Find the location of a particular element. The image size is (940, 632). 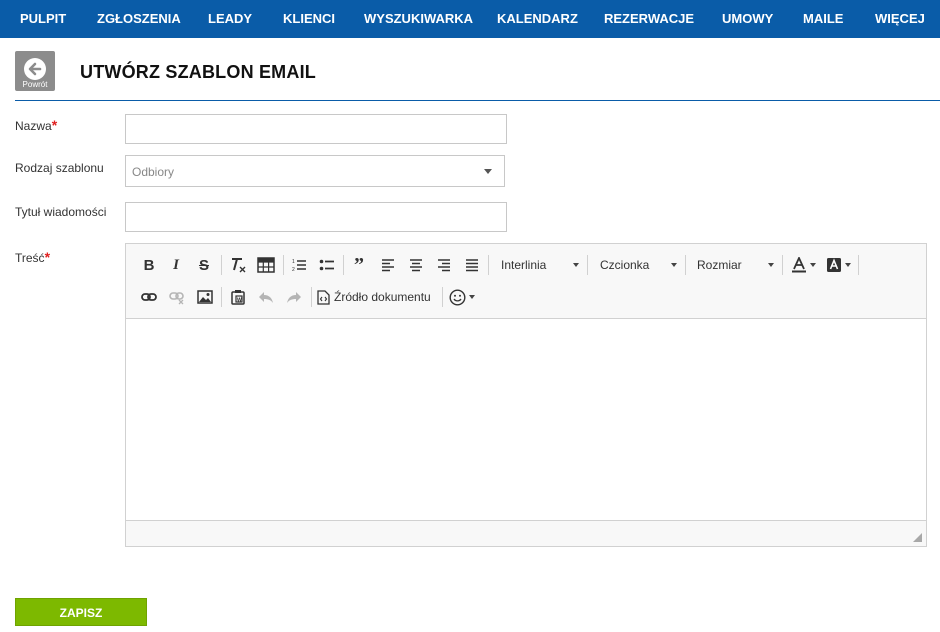

redo-icon is located at coordinates (294, 297).